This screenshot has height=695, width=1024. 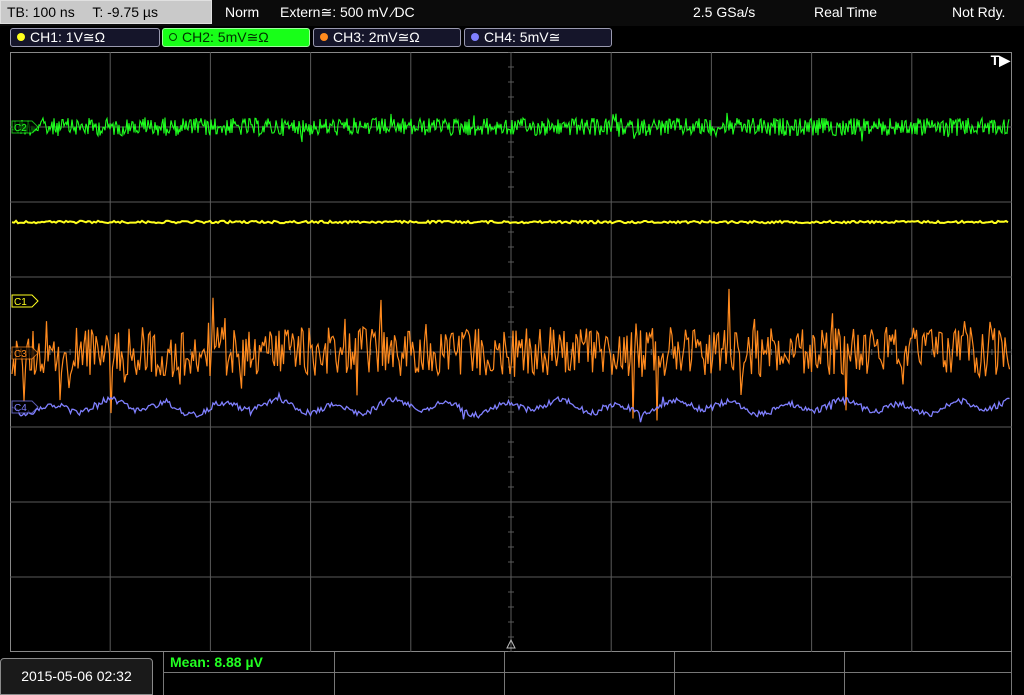 I want to click on ch3-dot-icon, so click(x=324, y=37).